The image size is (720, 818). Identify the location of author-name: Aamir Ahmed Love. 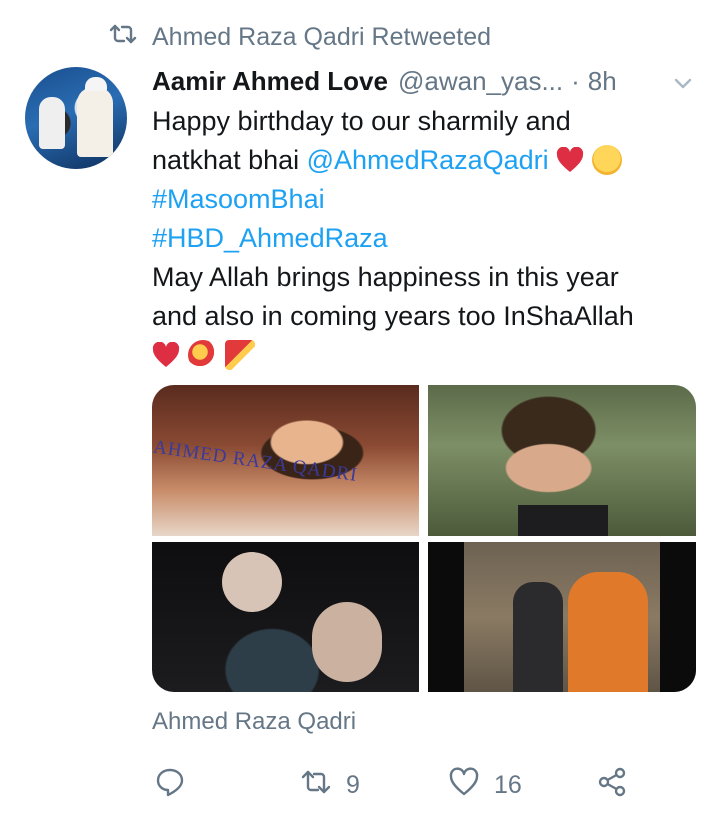
(270, 81).